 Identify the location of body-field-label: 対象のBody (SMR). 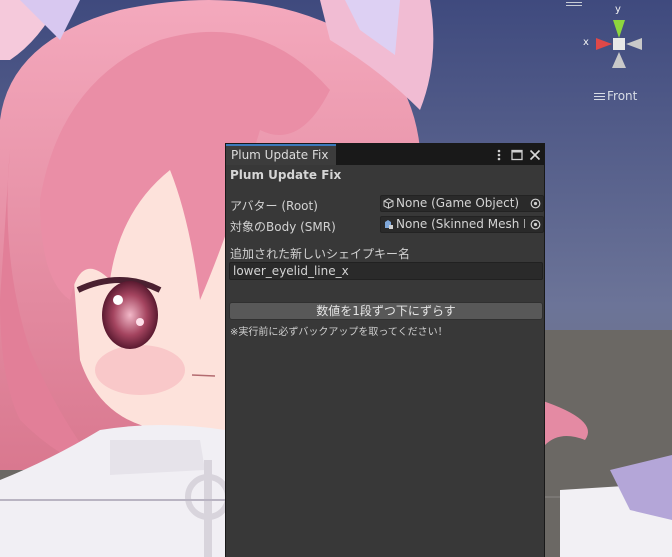
(283, 227).